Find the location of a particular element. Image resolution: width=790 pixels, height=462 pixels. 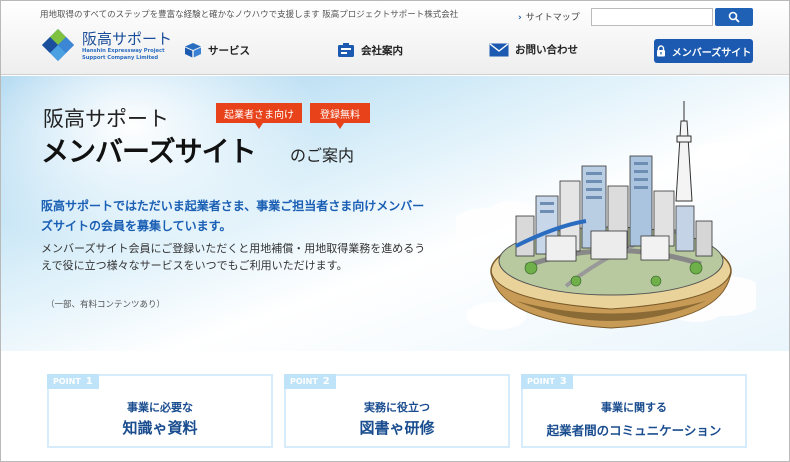

point-tag-3: POINT 3 is located at coordinates (547, 381).